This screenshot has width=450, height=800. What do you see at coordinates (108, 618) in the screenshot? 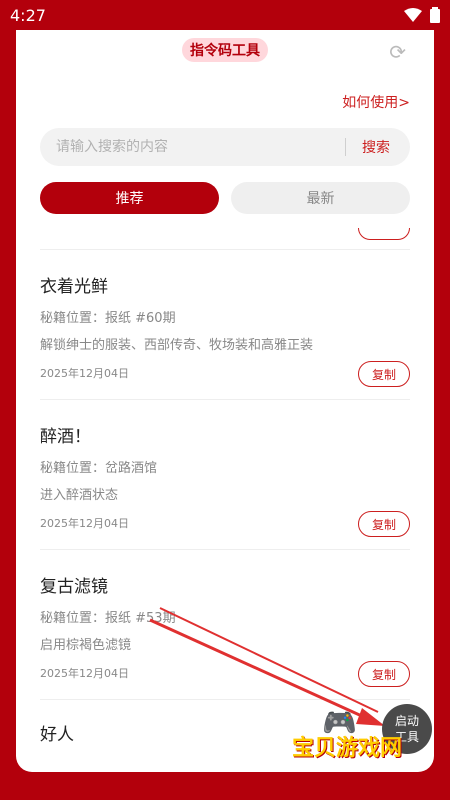
I see `item-location: 秘籍位置：报纸 #53期` at bounding box center [108, 618].